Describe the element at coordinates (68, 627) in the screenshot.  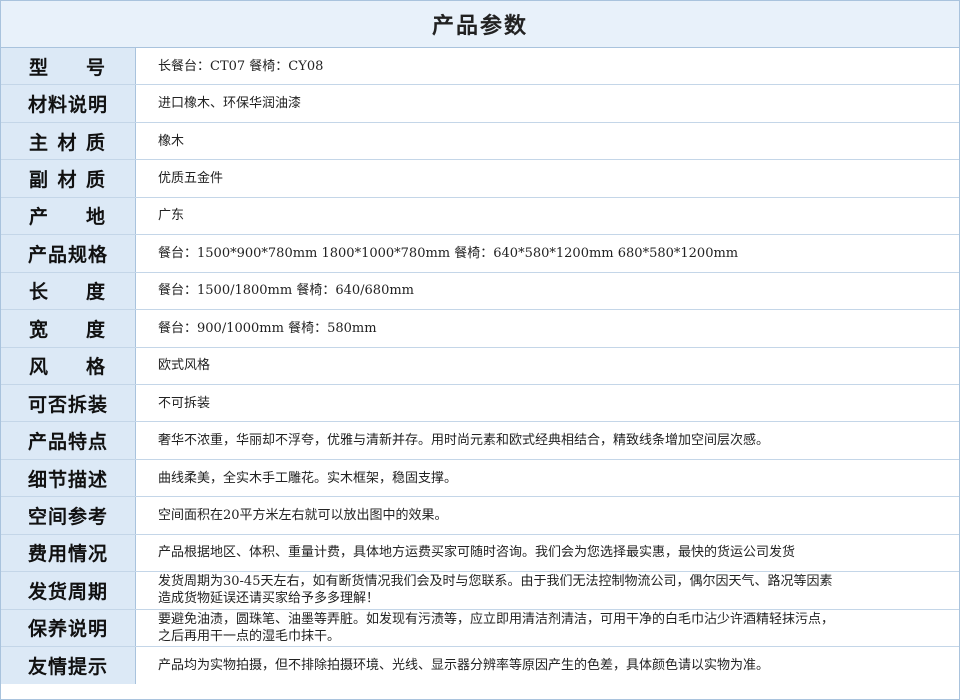
I see `row-label: 保养说明` at that location.